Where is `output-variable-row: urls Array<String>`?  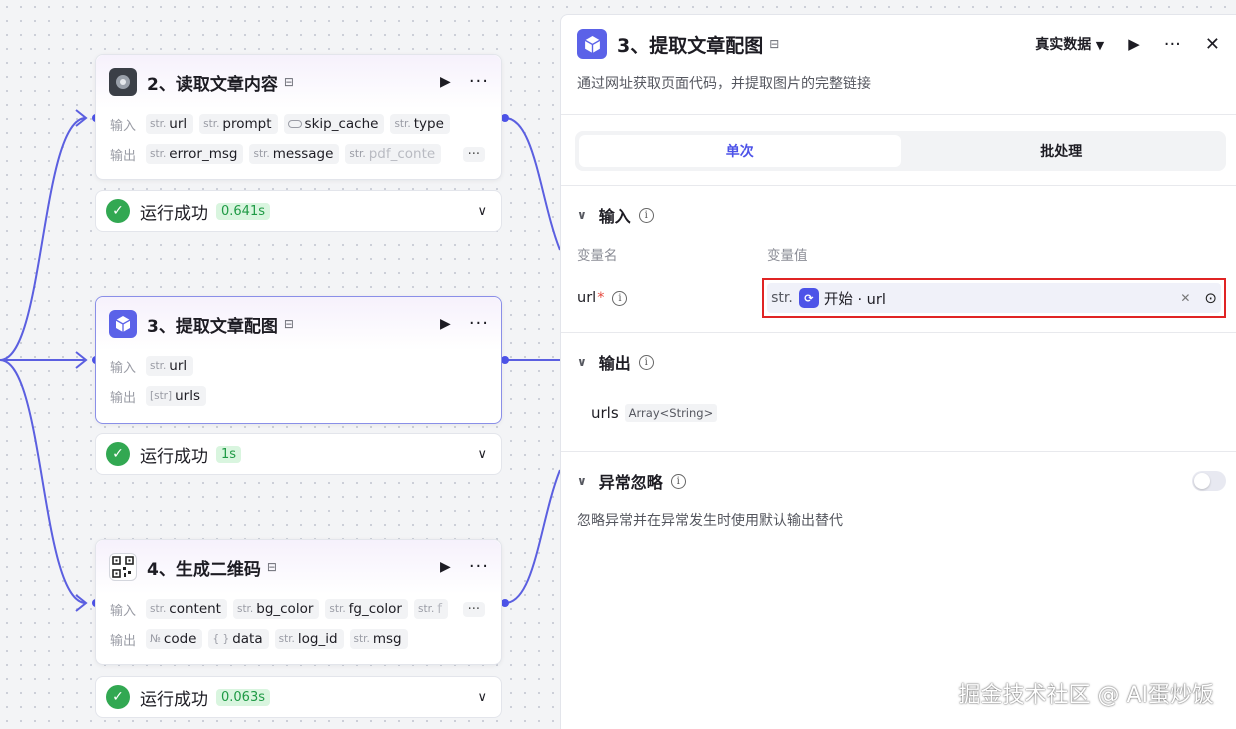 output-variable-row: urls Array<String> is located at coordinates (901, 421).